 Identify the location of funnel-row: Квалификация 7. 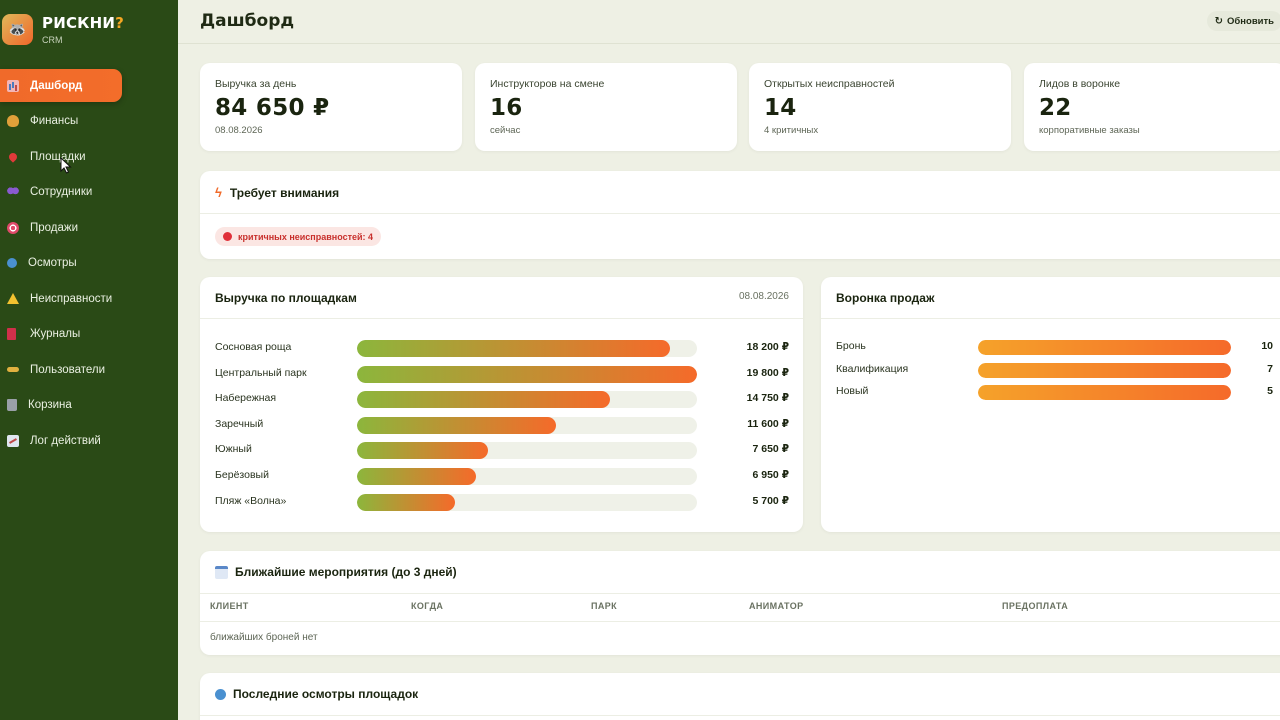
(1054, 370).